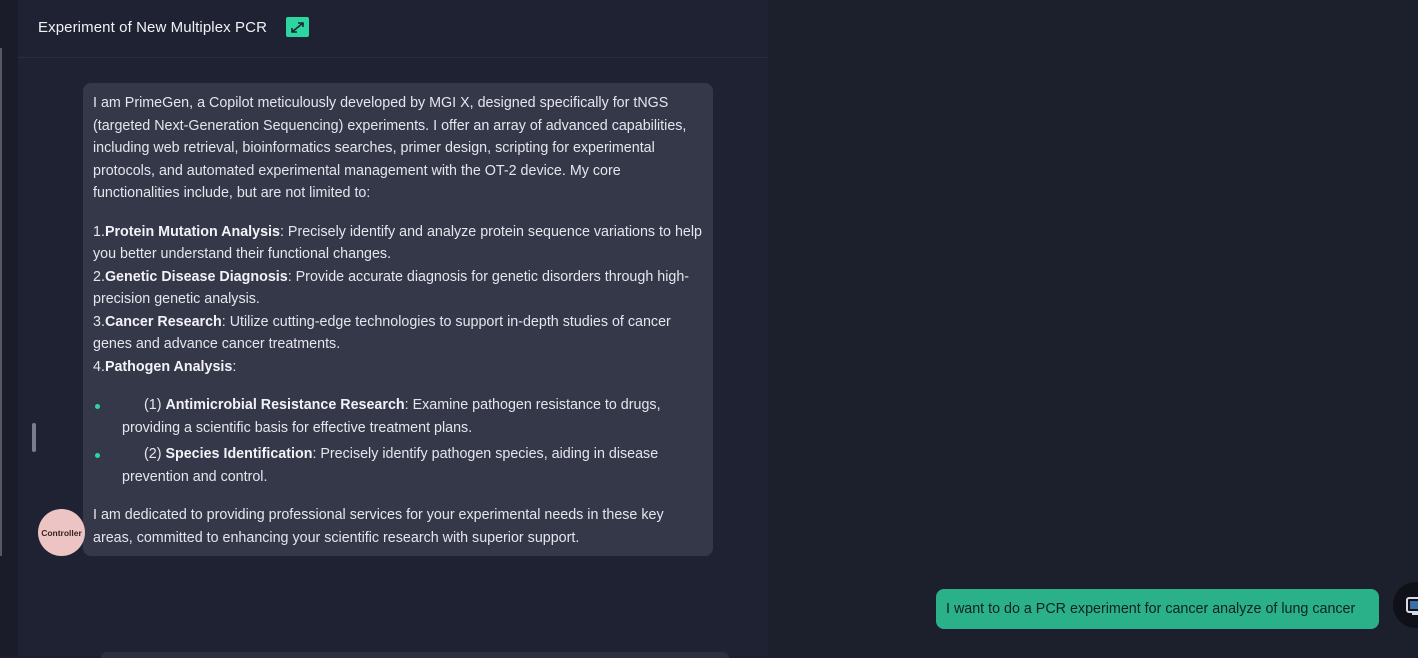  What do you see at coordinates (285, 405) in the screenshot?
I see `sub-item-title: Antimicrobial Resistance Research` at bounding box center [285, 405].